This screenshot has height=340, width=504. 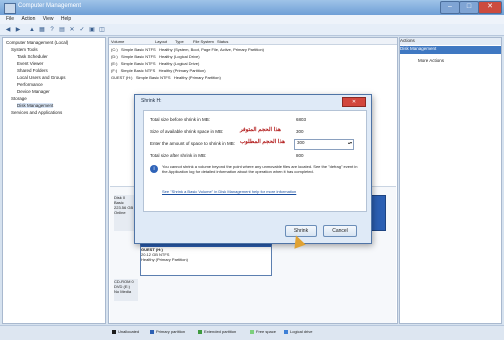 I want to click on show-hide-tree-icon: ▦, so click(x=42, y=30).